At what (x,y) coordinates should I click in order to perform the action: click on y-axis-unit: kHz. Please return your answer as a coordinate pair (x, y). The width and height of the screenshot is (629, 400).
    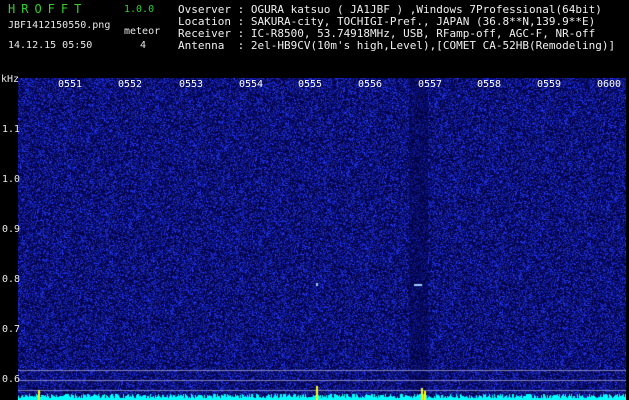
    Looking at the image, I should click on (10, 79).